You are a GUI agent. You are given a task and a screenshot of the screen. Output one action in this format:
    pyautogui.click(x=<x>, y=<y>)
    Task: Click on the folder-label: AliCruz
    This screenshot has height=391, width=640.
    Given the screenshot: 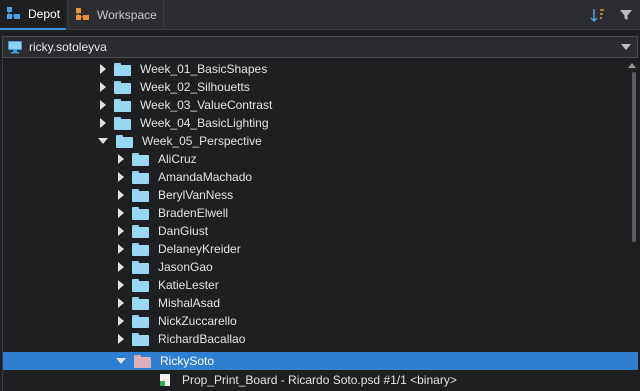 What is the action you would take?
    pyautogui.click(x=177, y=159)
    